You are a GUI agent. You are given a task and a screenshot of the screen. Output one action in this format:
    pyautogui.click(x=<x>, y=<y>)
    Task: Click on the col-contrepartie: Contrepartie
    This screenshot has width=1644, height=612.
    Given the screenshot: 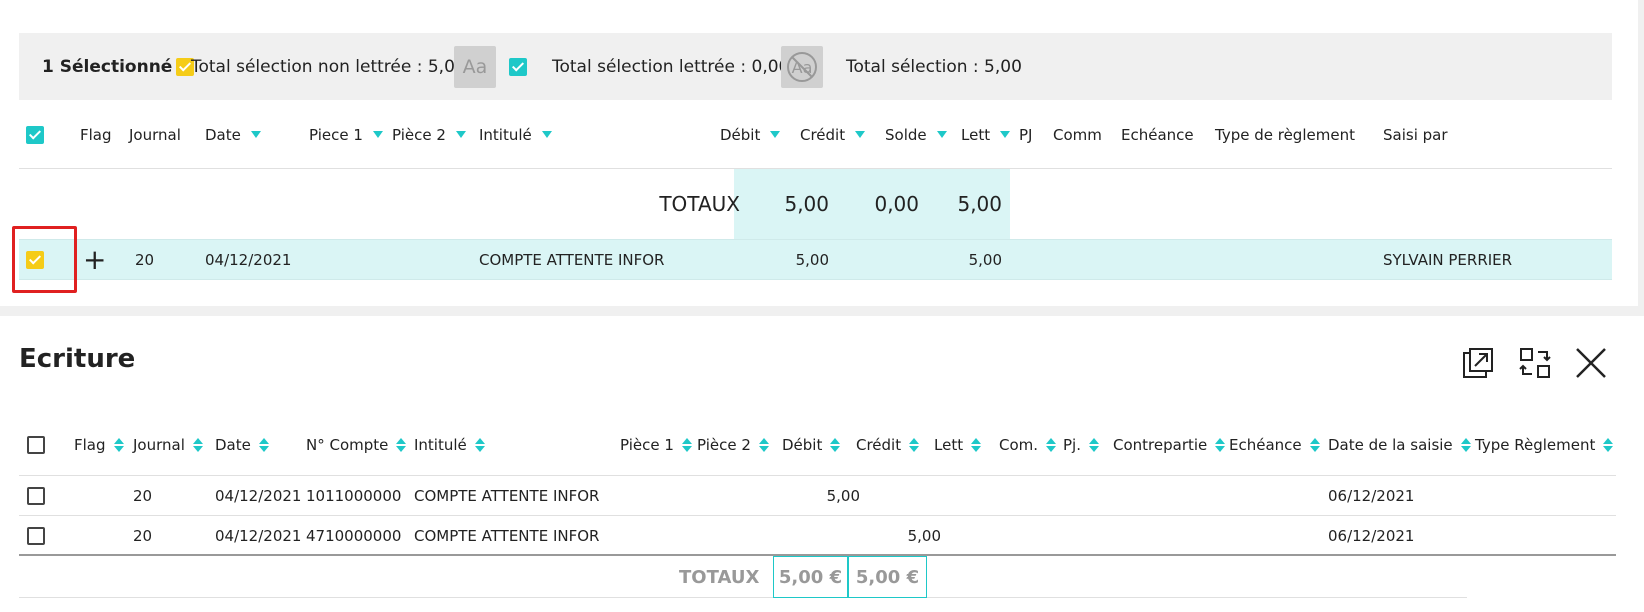 What is the action you would take?
    pyautogui.click(x=1169, y=445)
    